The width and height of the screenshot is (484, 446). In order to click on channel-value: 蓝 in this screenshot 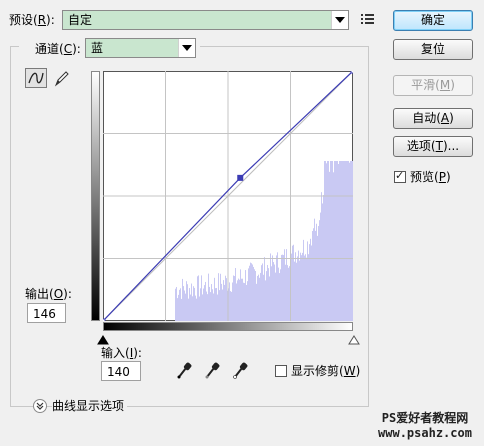, I will do `click(97, 48)`.